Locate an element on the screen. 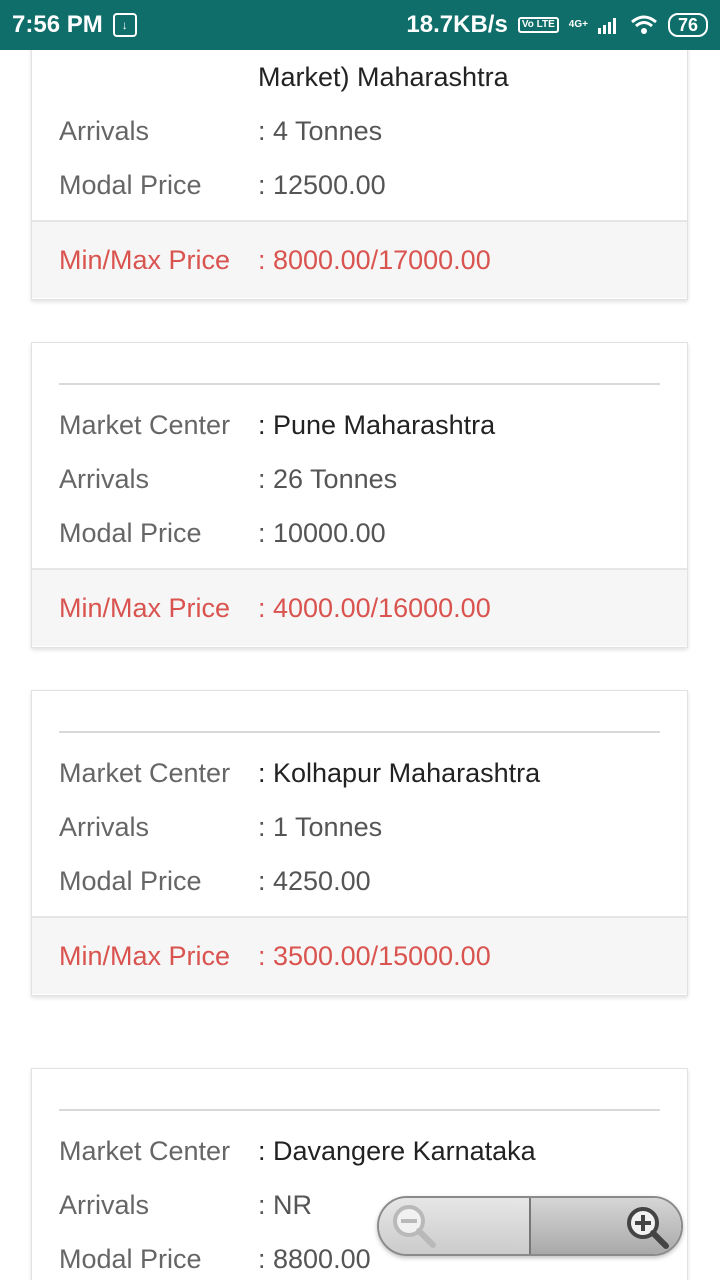 This screenshot has width=720, height=1280. market-center-value: : Pune Maharashtra is located at coordinates (377, 424).